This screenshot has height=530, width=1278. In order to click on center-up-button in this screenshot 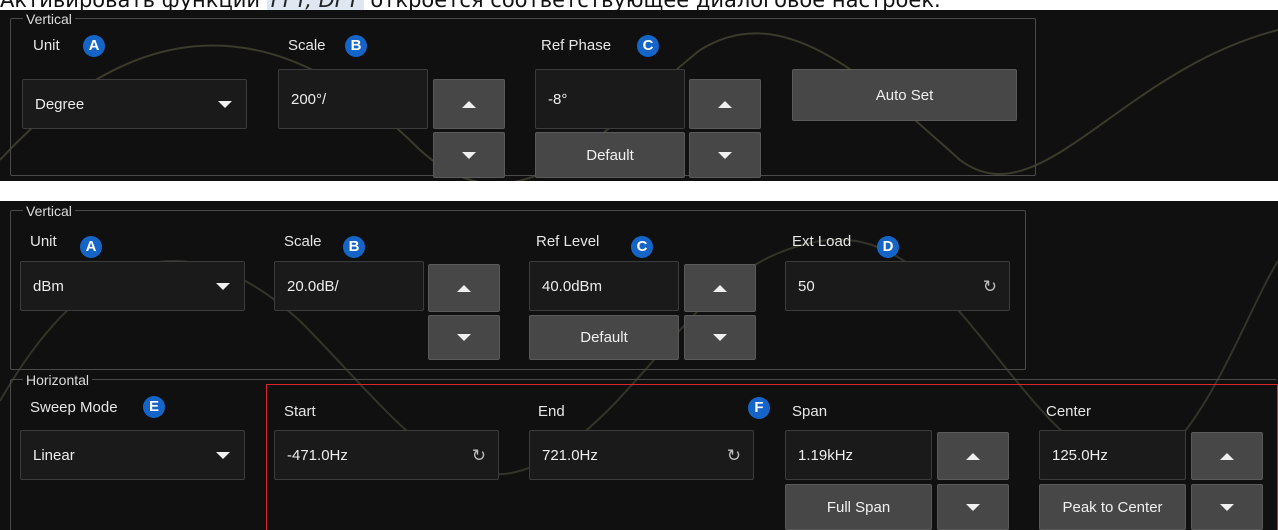, I will do `click(1227, 456)`.